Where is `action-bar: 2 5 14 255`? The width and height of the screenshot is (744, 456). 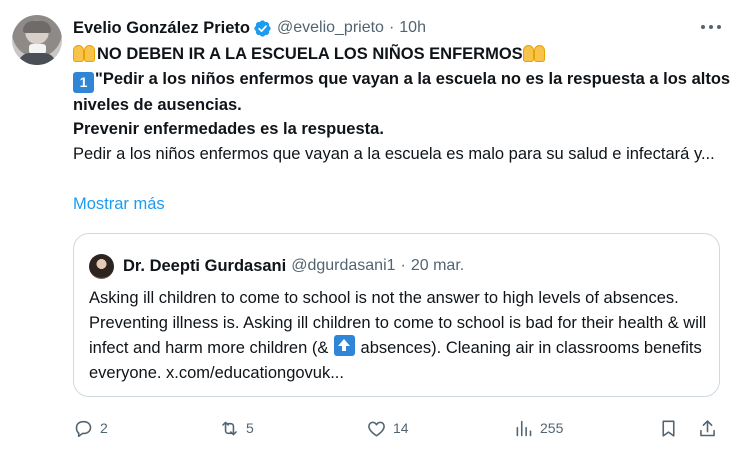
action-bar: 2 5 14 255 is located at coordinates (399, 428).